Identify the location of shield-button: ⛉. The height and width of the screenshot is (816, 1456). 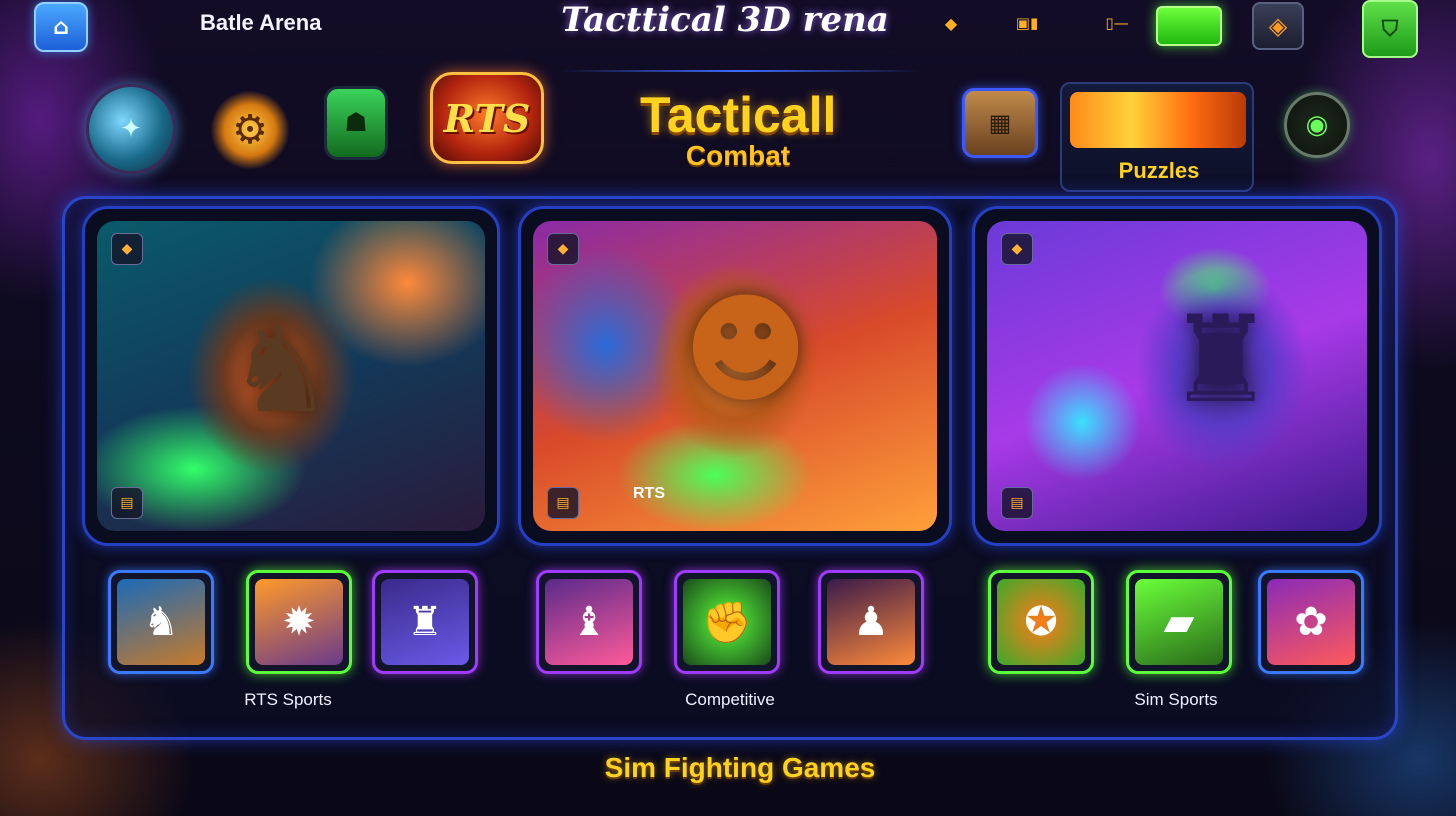
(1390, 29).